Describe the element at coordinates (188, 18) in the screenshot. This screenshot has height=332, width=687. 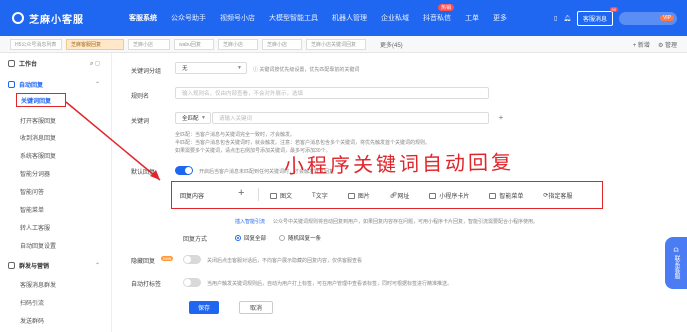
I see `nav-item-1: 公众号助手` at that location.